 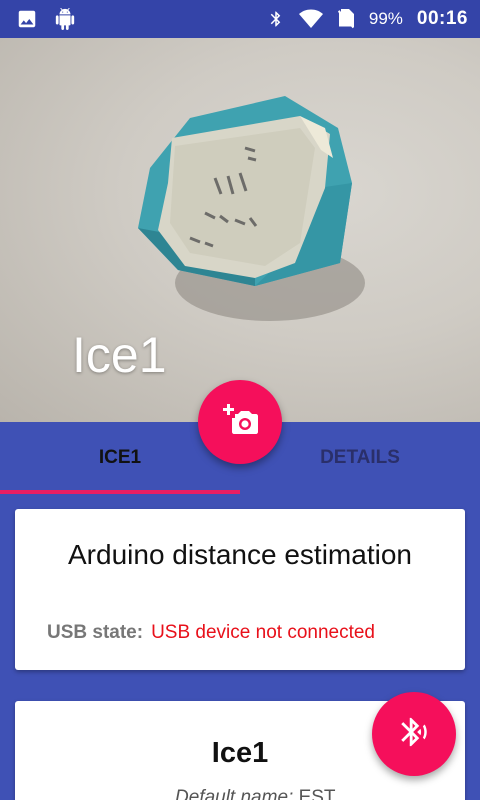 I want to click on bluetooth-icon, so click(x=276, y=19).